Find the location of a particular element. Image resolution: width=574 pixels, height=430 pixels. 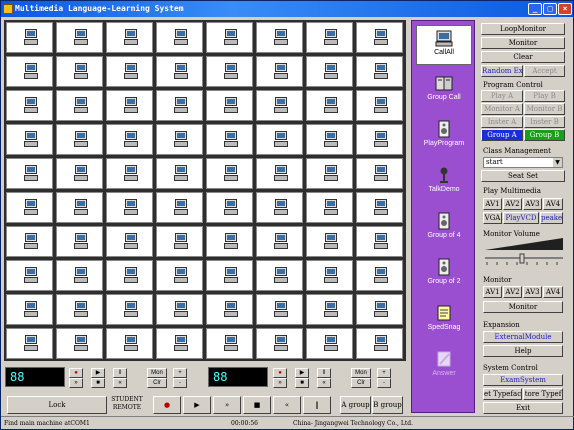

monitor-start-button: Monitor is located at coordinates (523, 307).